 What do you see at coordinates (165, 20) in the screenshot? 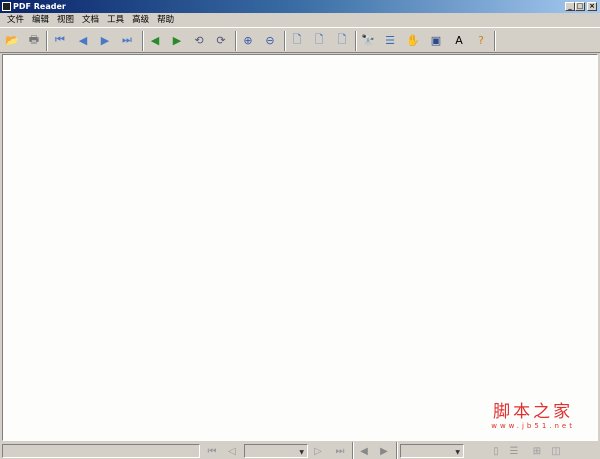
I see `menu-help: 帮助` at bounding box center [165, 20].